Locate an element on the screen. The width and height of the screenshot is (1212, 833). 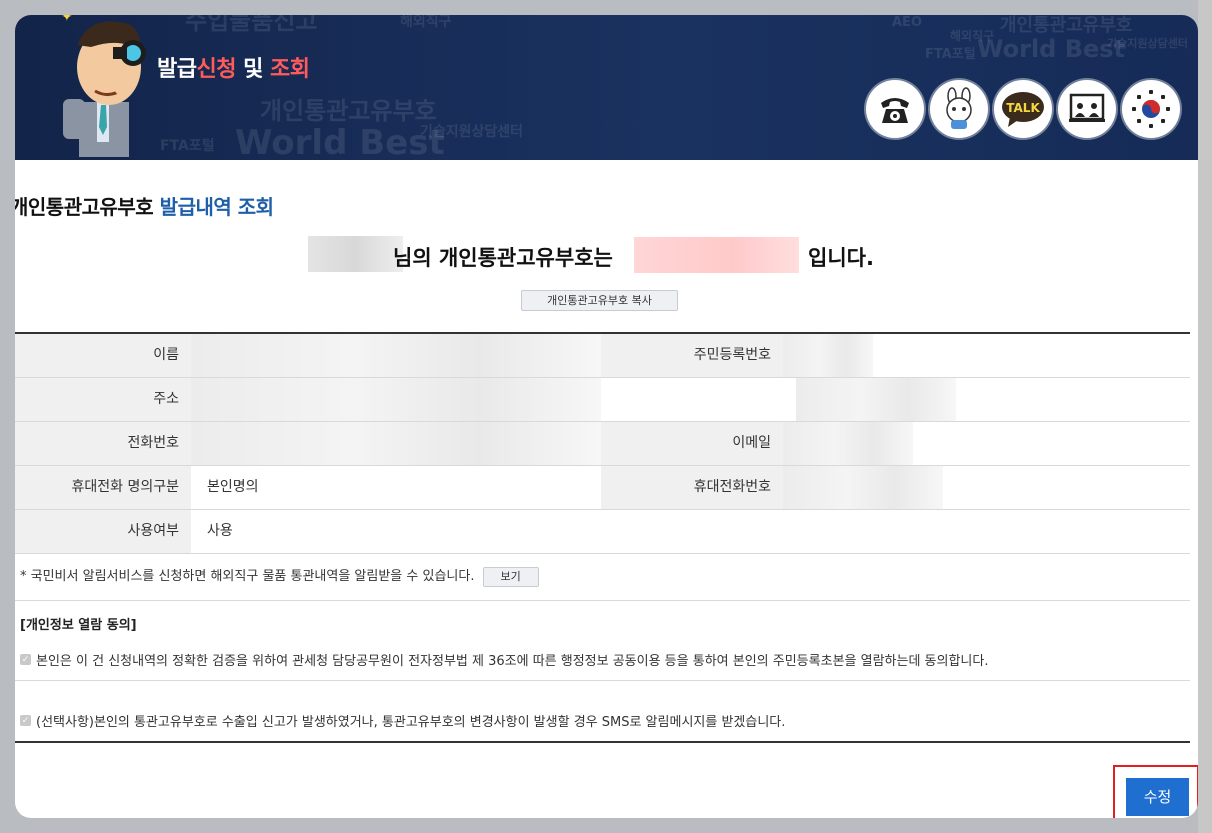
rrn-value is located at coordinates (986, 355).